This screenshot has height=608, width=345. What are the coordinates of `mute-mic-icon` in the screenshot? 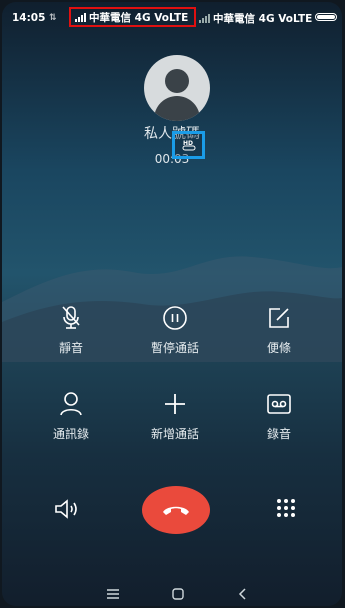 It's located at (71, 317).